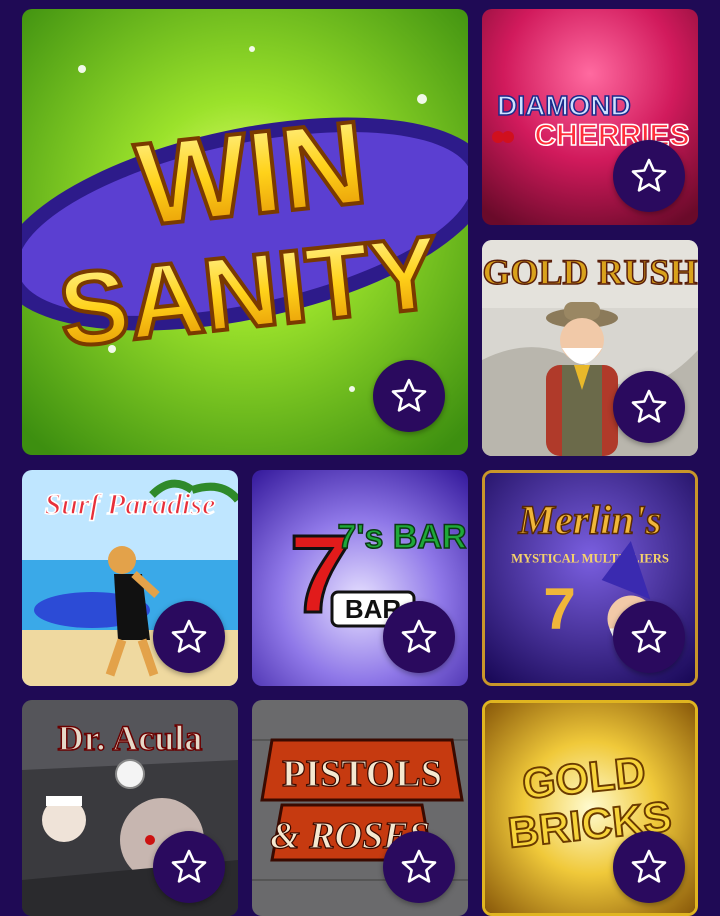 The image size is (720, 916). I want to click on game-tile-gold-bricks: GOLD BRICKS, so click(590, 808).